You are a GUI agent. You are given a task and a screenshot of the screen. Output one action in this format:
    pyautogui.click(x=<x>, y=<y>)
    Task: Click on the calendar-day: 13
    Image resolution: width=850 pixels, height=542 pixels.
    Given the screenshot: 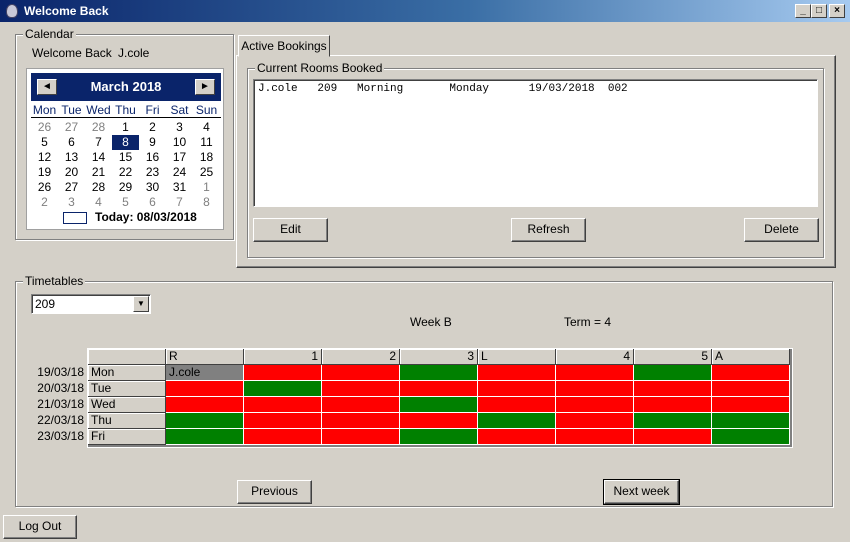 What is the action you would take?
    pyautogui.click(x=71, y=157)
    